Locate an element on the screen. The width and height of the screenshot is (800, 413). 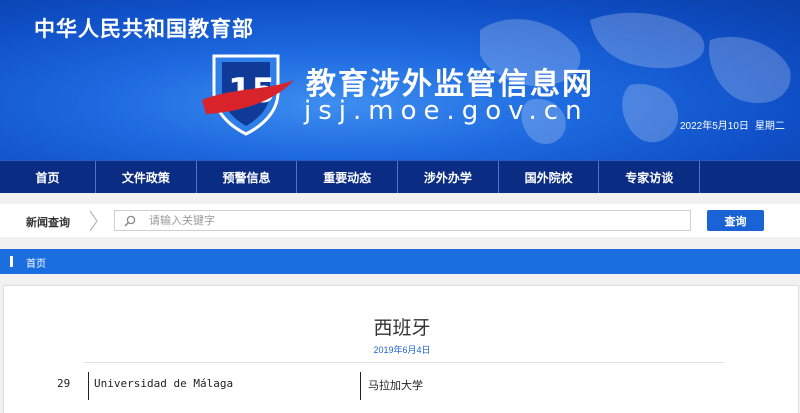
breadcrumb: 首页 is located at coordinates (400, 261).